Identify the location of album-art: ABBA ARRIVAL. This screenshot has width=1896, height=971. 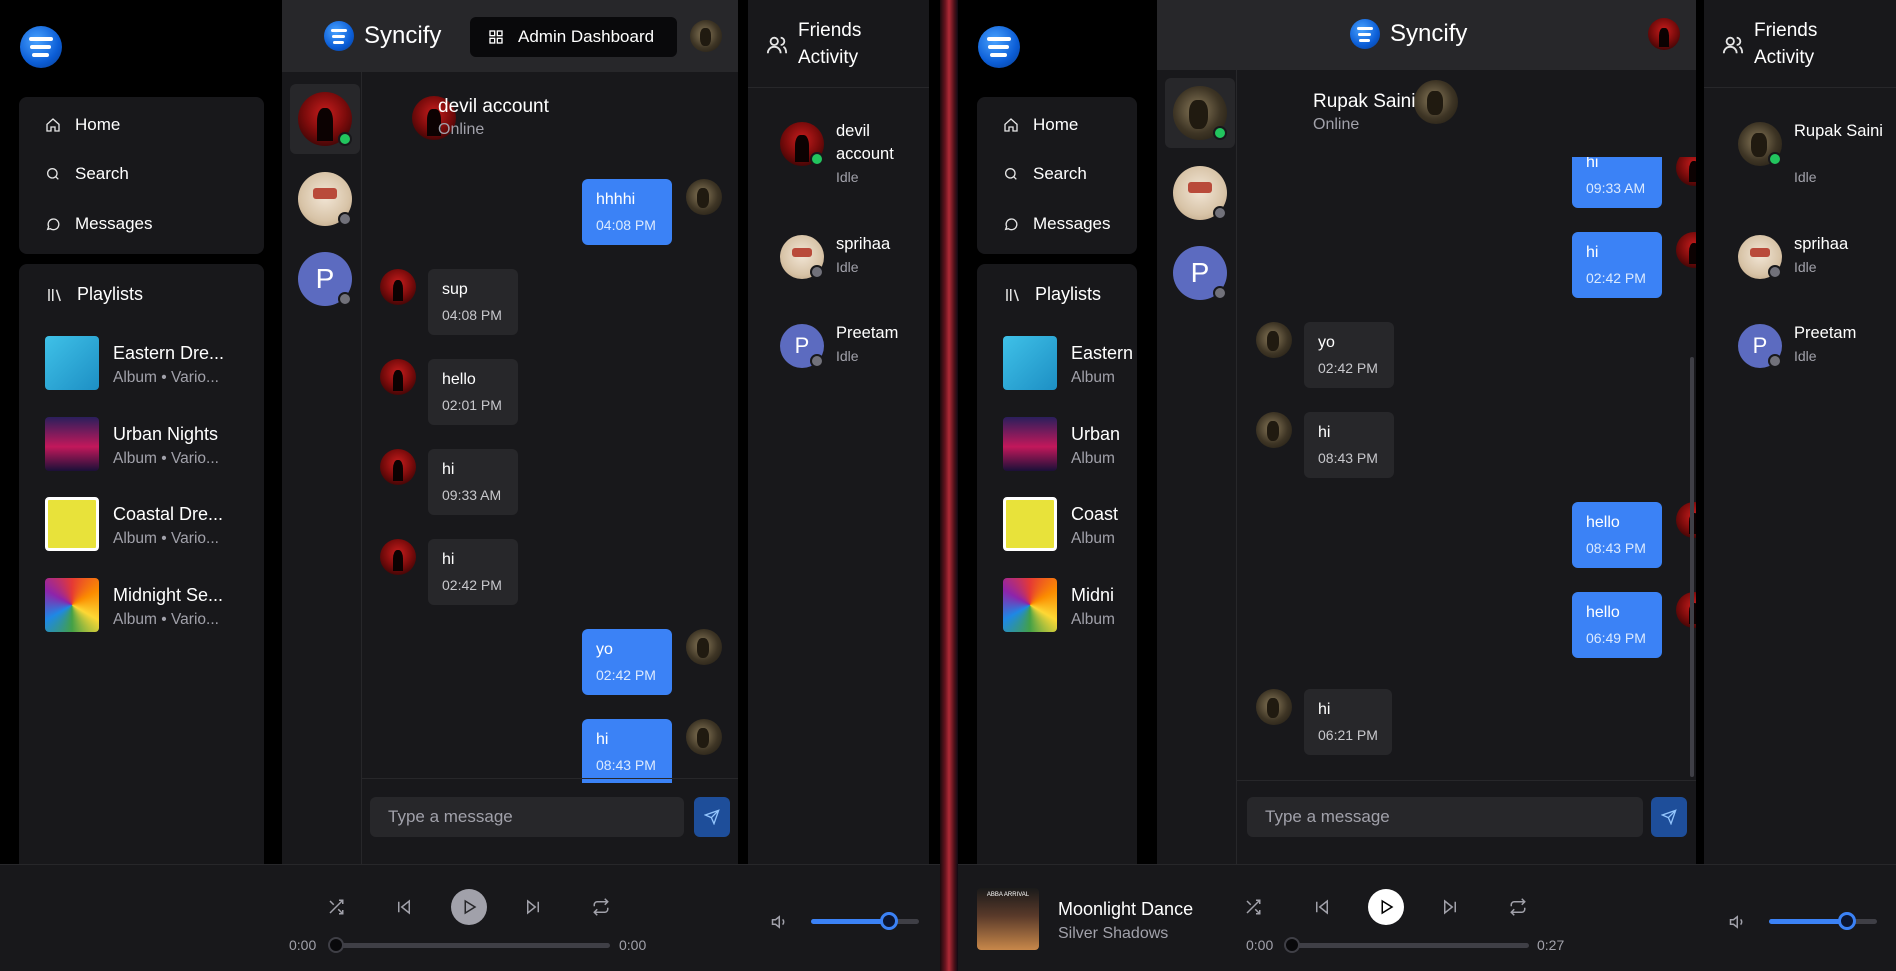
(1008, 919).